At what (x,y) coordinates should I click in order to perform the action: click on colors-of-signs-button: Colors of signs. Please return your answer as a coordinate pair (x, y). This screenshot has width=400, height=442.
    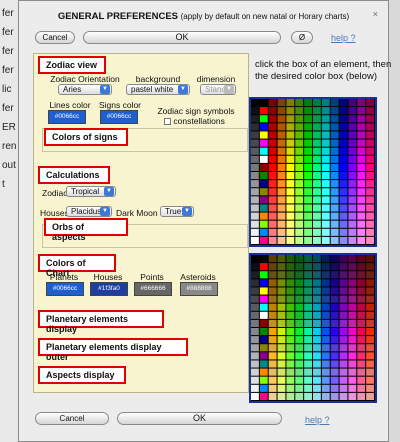
    Looking at the image, I should click on (86, 137).